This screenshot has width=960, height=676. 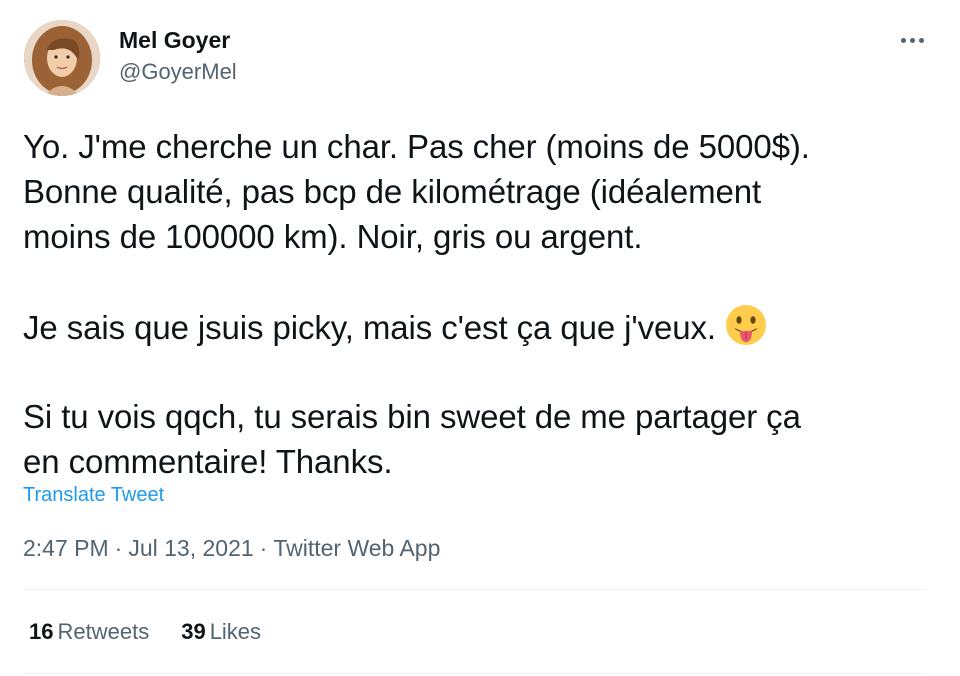 I want to click on tweet-line: en commentaire! Thanks., so click(x=208, y=461).